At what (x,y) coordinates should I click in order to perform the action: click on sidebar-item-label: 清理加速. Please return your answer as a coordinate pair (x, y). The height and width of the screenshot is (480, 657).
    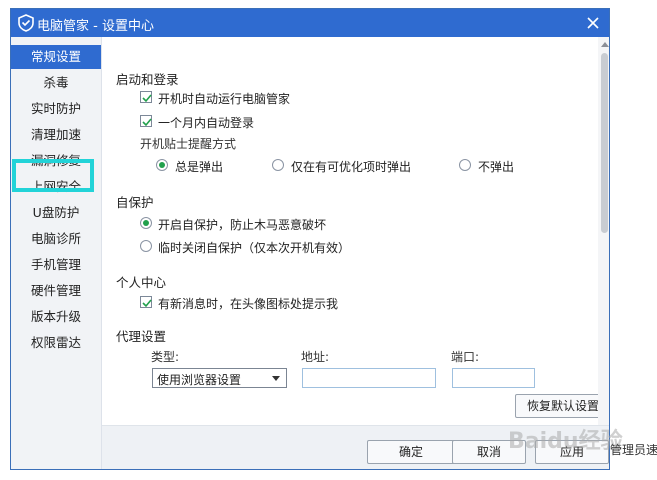
    Looking at the image, I should click on (55, 134).